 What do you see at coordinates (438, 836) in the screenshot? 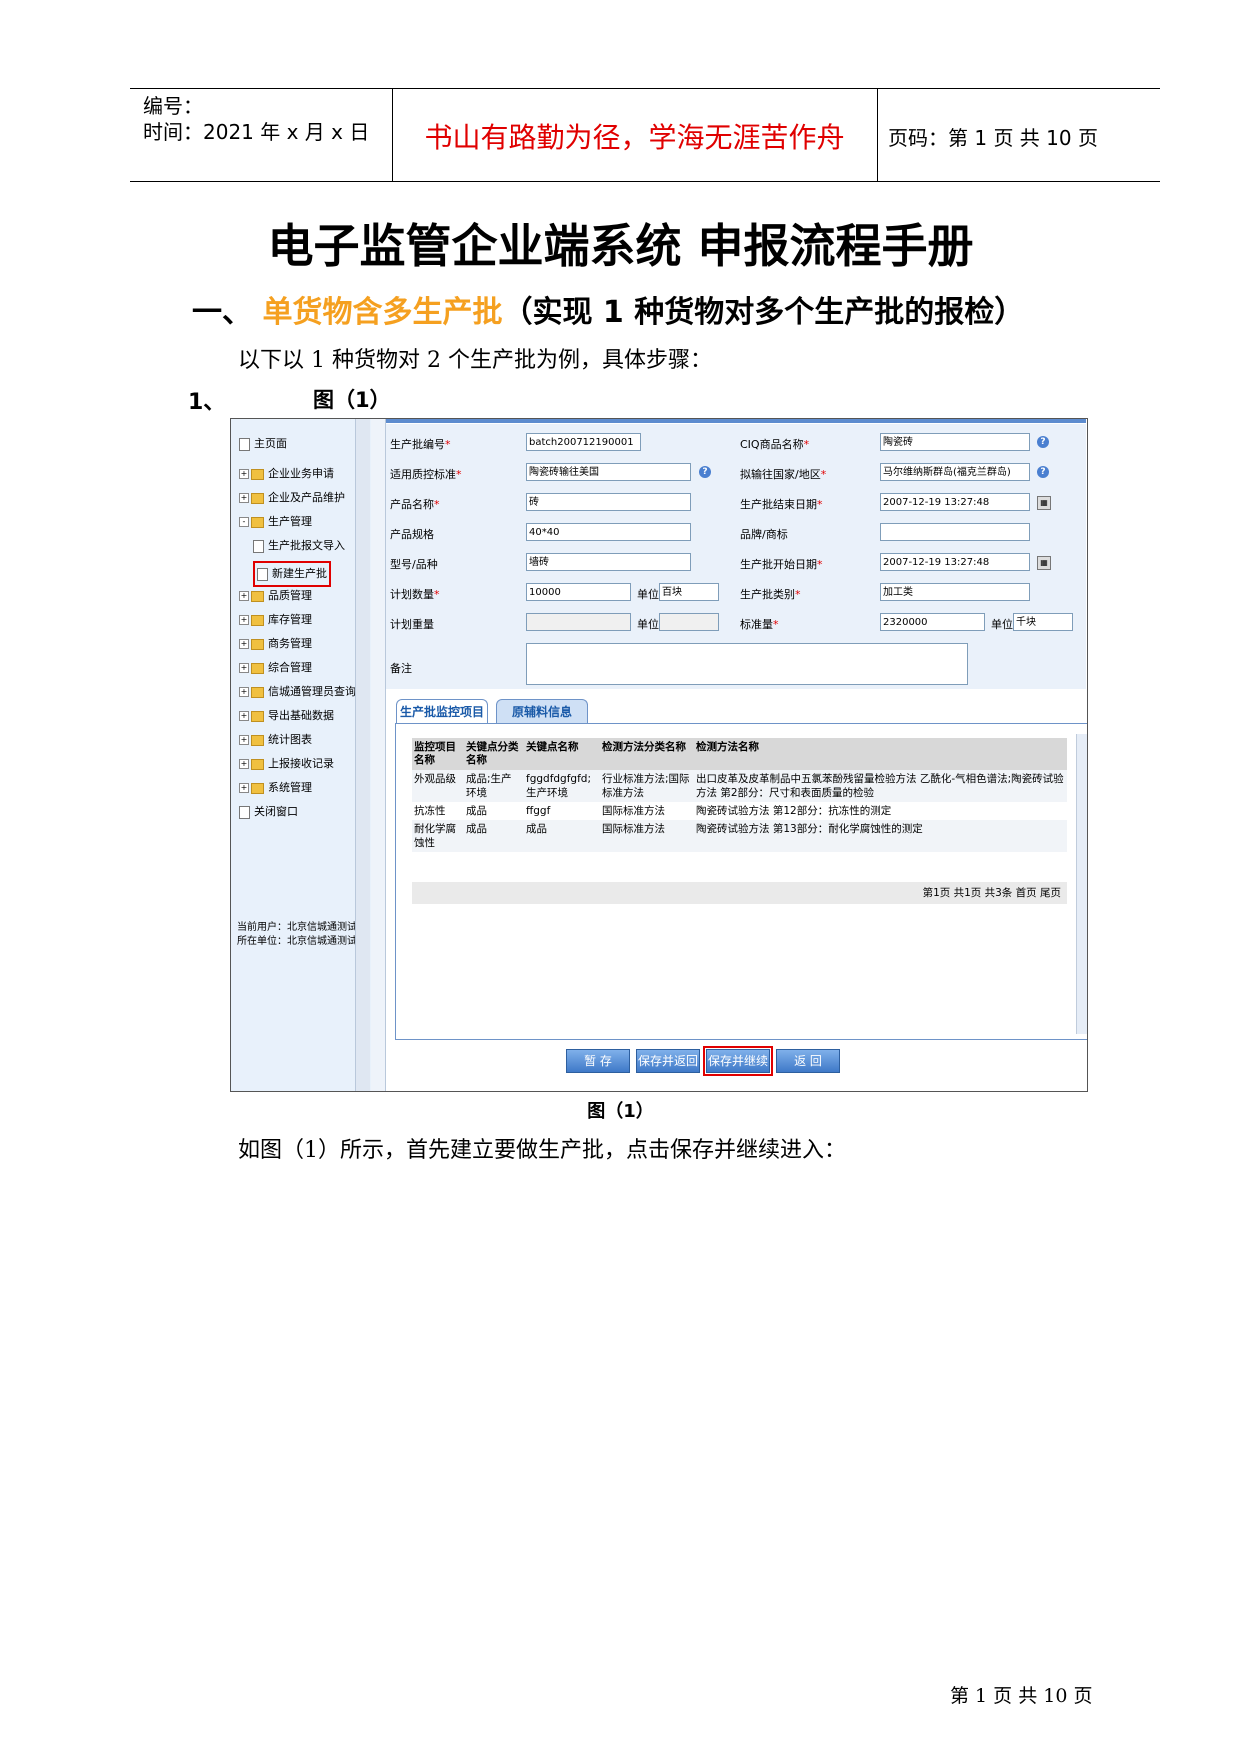
I see `table-cell: 耐化学腐蚀性` at bounding box center [438, 836].